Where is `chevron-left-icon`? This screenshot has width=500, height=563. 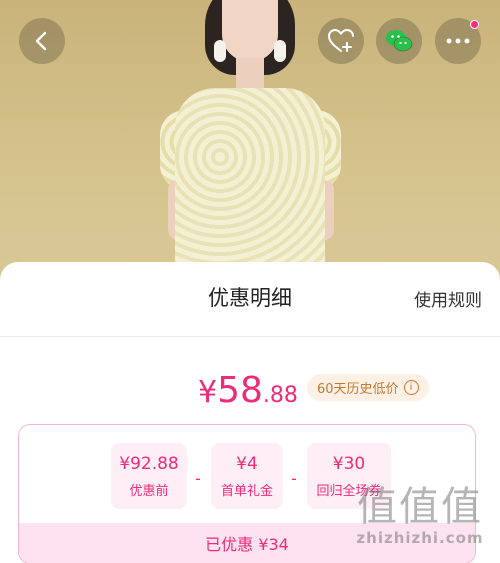
chevron-left-icon is located at coordinates (41, 41).